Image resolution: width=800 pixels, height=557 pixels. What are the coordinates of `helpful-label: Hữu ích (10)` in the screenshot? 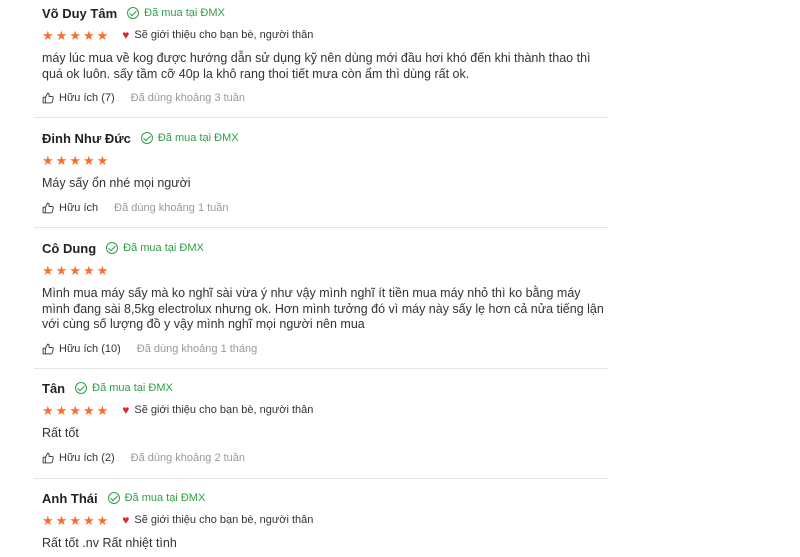 It's located at (90, 348).